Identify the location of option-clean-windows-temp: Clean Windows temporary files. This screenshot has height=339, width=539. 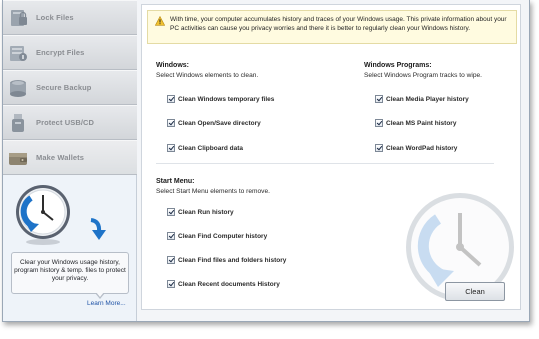
(220, 99).